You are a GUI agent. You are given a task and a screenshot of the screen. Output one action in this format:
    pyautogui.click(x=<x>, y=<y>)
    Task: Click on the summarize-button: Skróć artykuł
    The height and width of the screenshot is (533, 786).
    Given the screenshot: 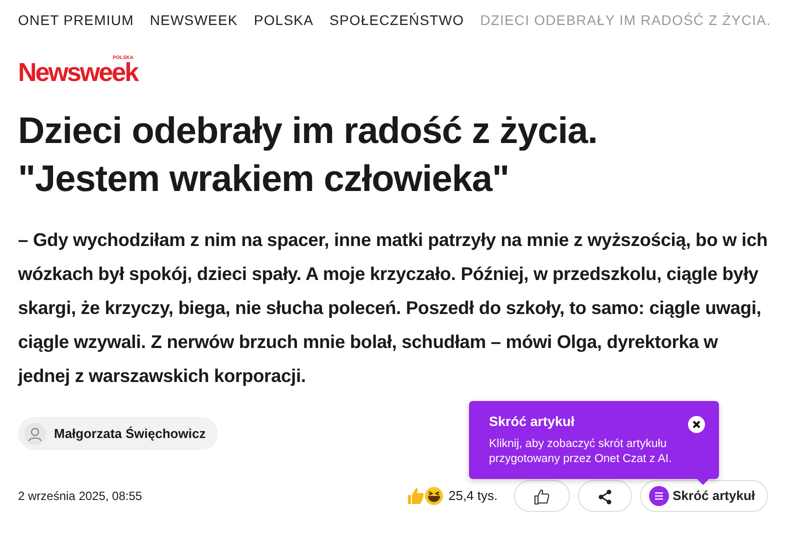 What is the action you would take?
    pyautogui.click(x=704, y=496)
    